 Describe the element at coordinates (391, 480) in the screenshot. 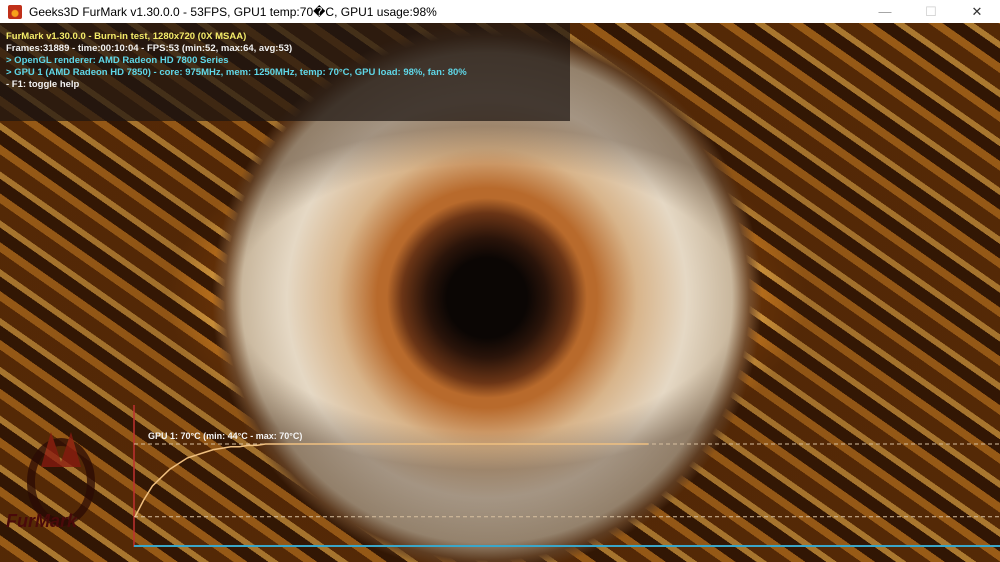

I see `gpu-temp-series-line` at that location.